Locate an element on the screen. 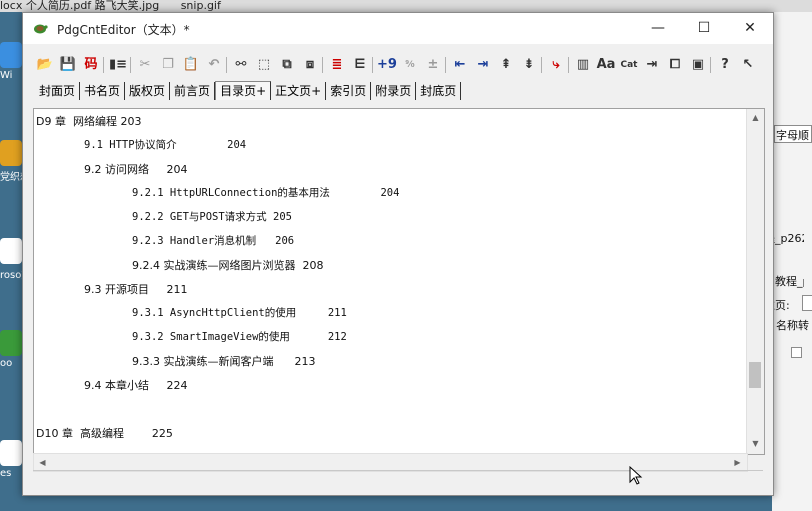 The width and height of the screenshot is (812, 511). find-page-icon: ⧉ is located at coordinates (287, 65).